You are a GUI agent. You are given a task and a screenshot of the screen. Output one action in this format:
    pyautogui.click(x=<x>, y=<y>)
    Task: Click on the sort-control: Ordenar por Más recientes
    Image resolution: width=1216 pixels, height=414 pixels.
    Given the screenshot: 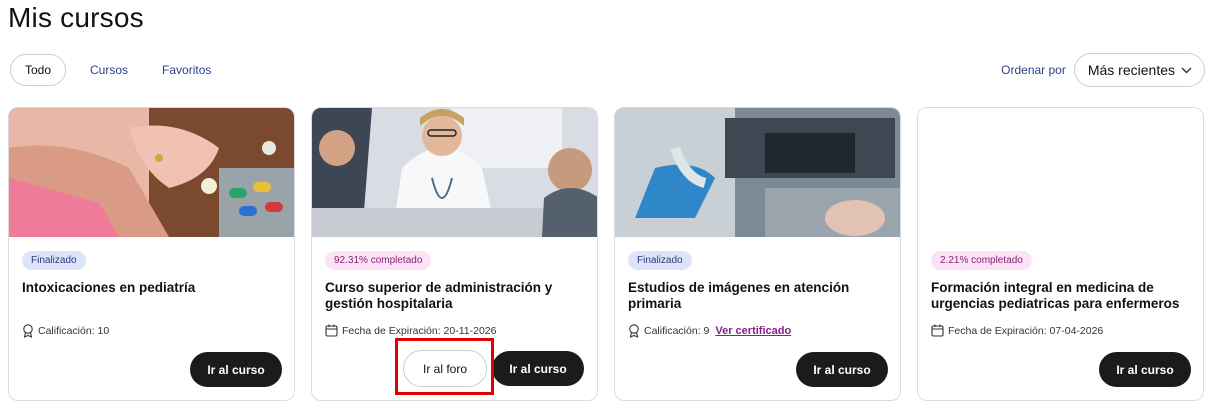 What is the action you would take?
    pyautogui.click(x=1103, y=70)
    